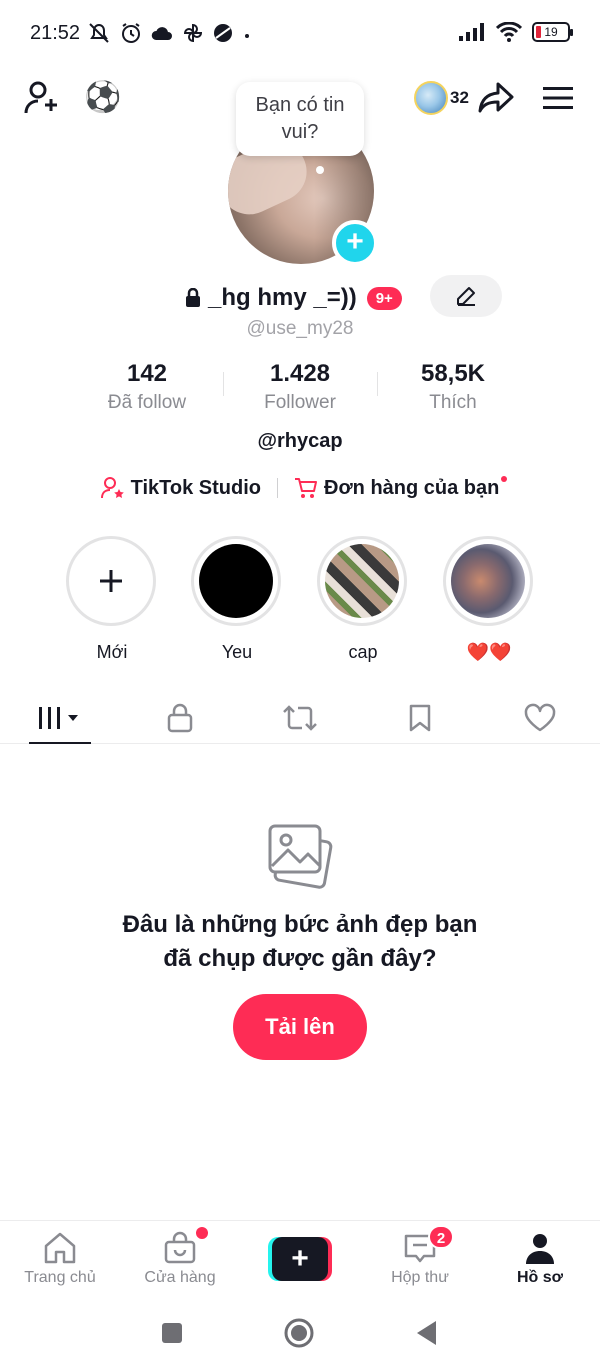  I want to click on empty-state-line2: đã chụp được gần đây?, so click(300, 958).